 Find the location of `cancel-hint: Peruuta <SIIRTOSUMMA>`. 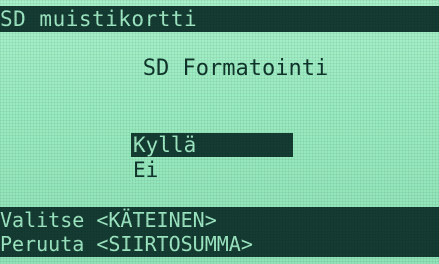

cancel-hint: Peruuta <SIIRTOSUMMA> is located at coordinates (126, 244).